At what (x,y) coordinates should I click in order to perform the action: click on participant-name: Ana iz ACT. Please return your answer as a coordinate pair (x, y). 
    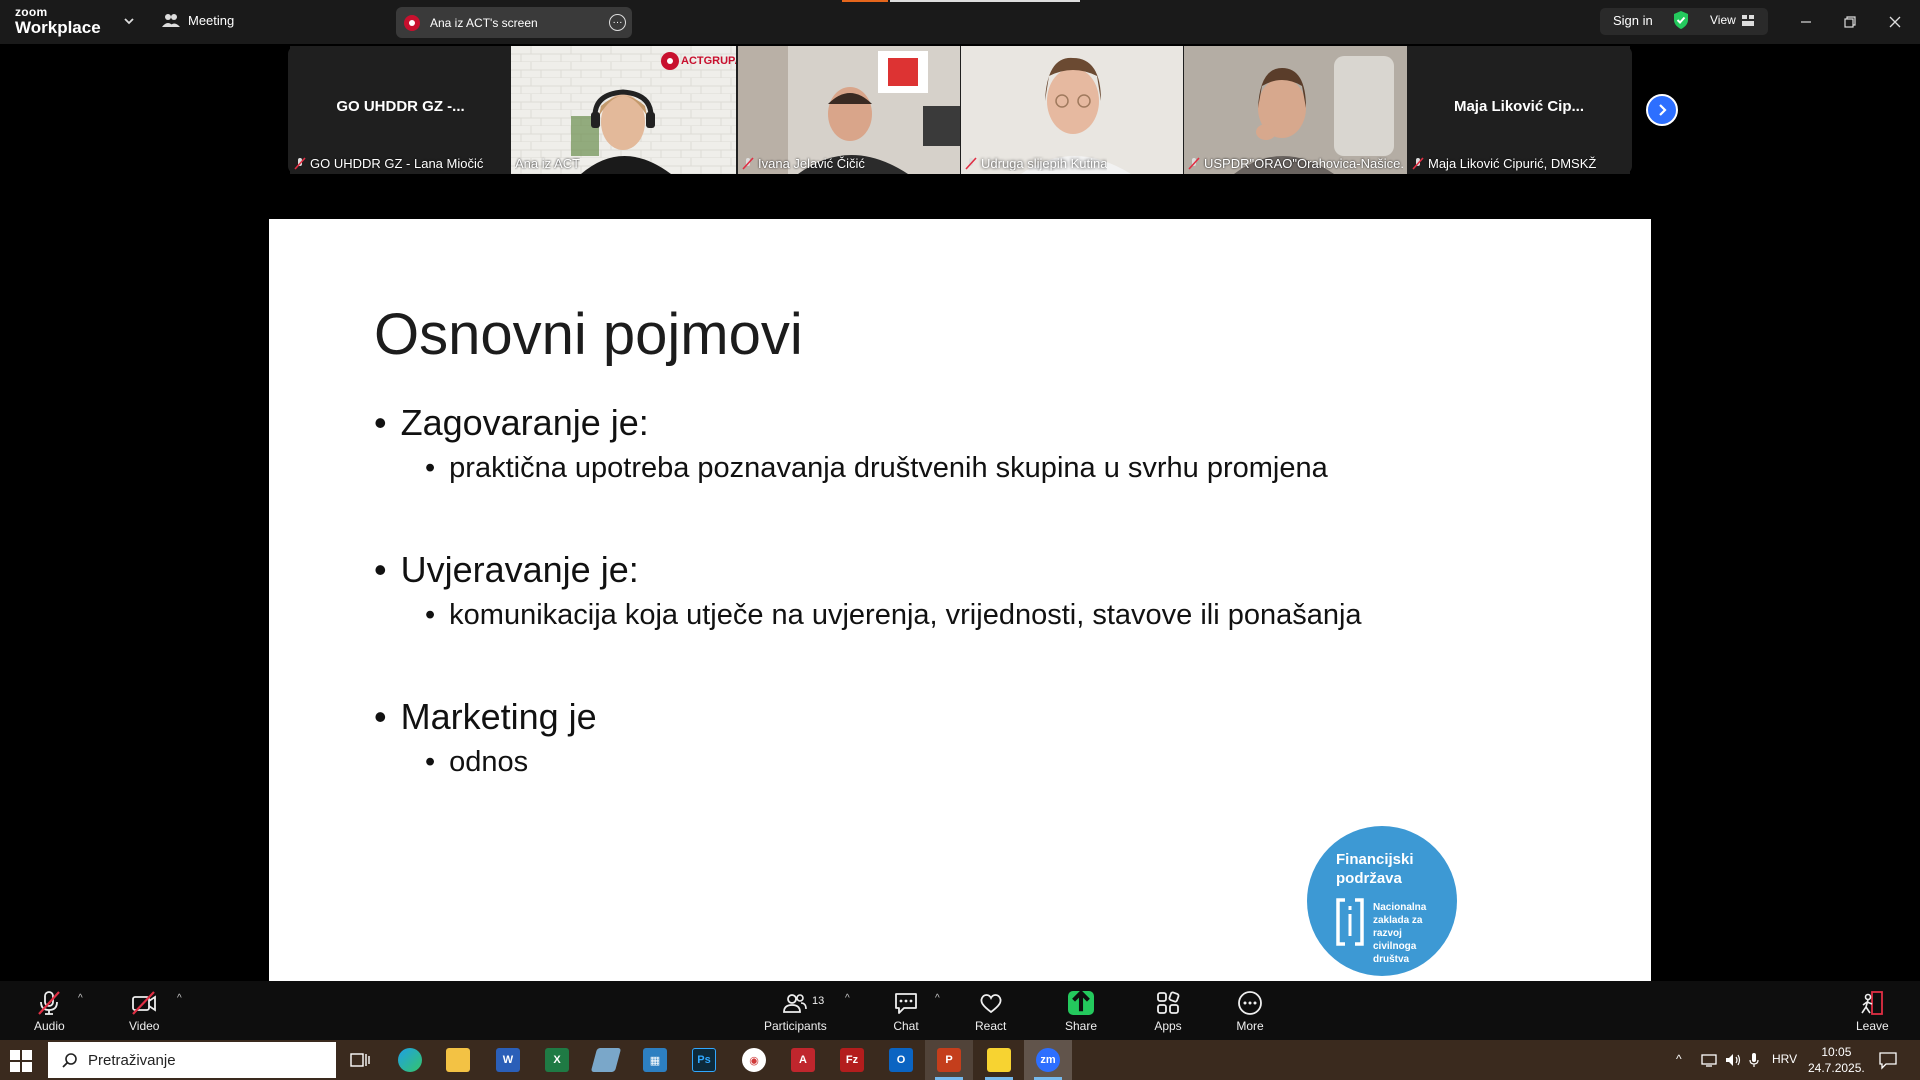
    Looking at the image, I should click on (548, 163).